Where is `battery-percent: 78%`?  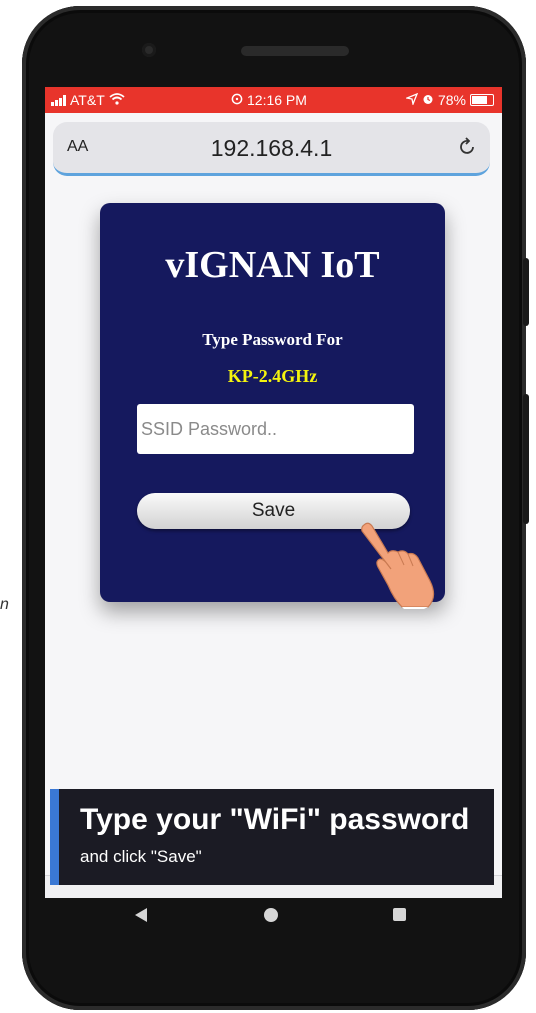
battery-percent: 78% is located at coordinates (451, 100).